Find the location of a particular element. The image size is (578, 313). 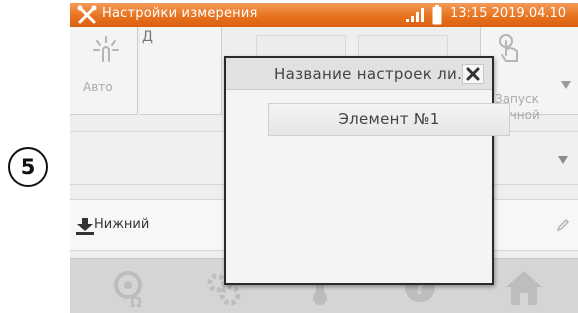

signal-icon is located at coordinates (415, 15).